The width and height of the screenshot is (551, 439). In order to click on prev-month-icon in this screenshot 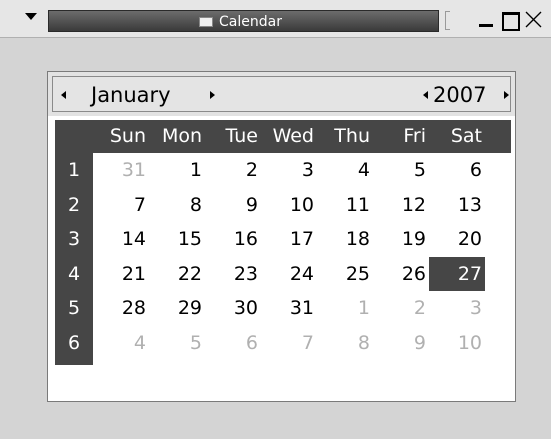, I will do `click(63, 95)`.